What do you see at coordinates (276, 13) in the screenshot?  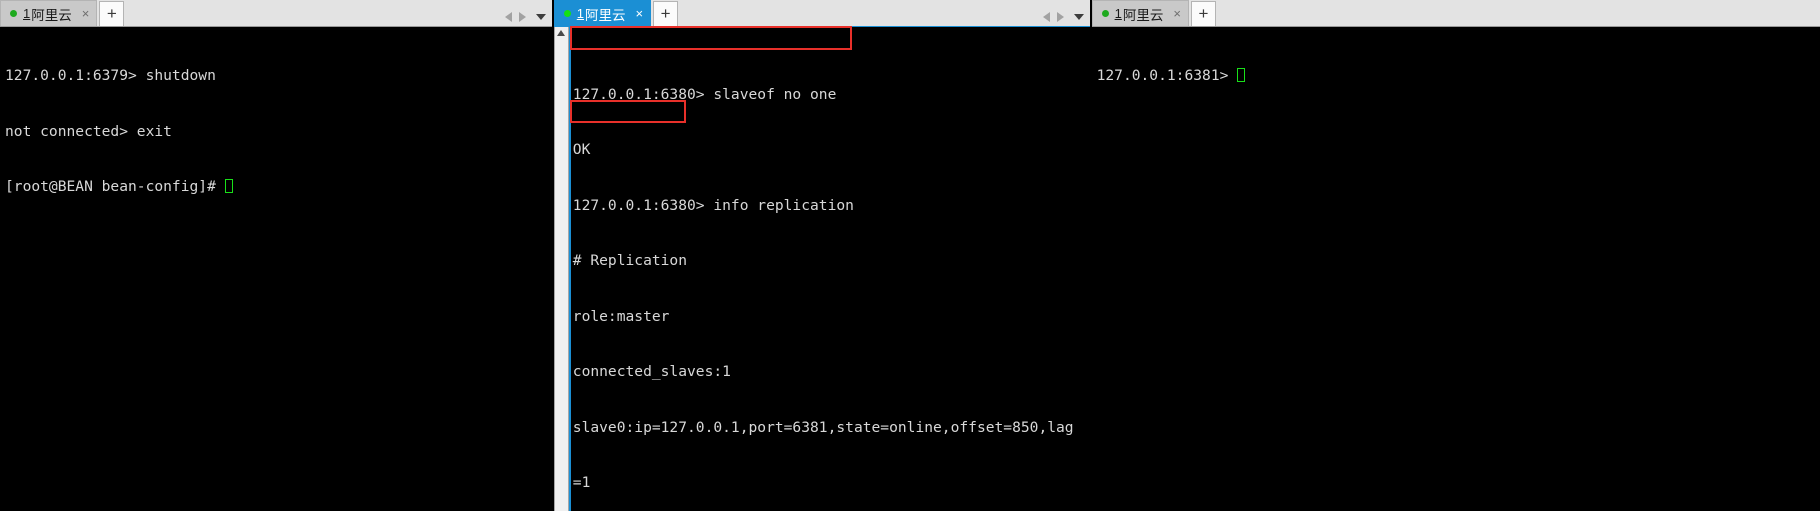 I see `tabbar-left: 1 阿里云 × +` at bounding box center [276, 13].